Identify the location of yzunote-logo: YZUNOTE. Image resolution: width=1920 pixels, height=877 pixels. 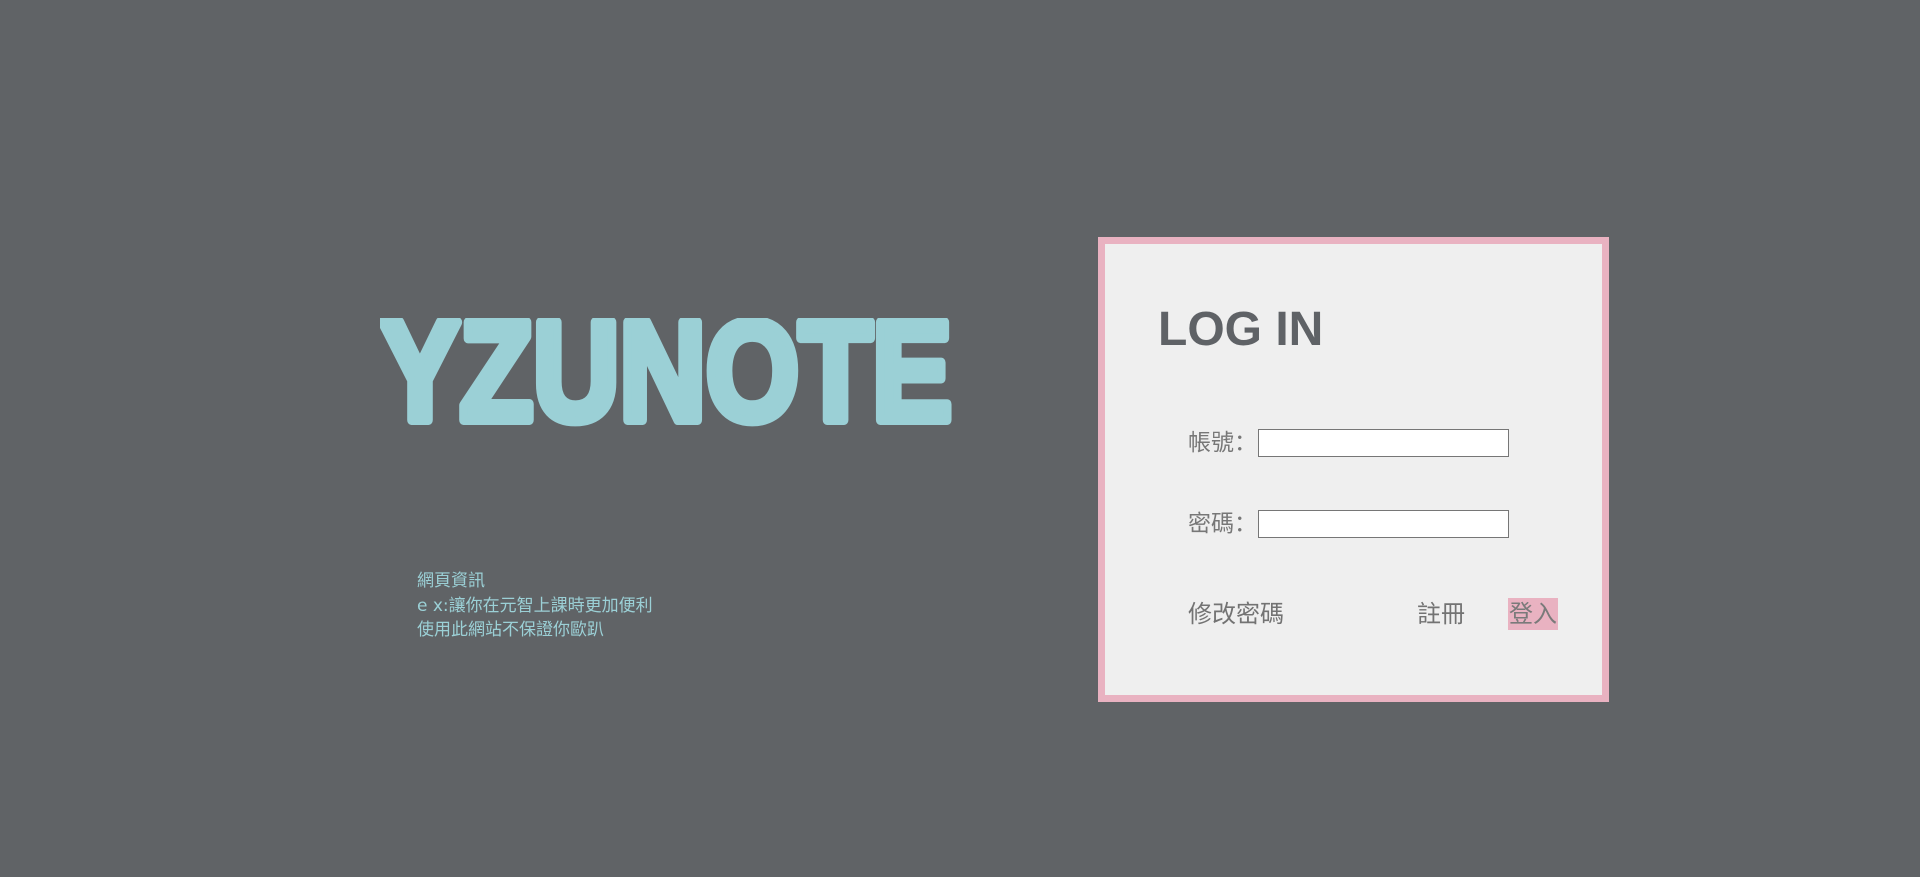
(666, 382).